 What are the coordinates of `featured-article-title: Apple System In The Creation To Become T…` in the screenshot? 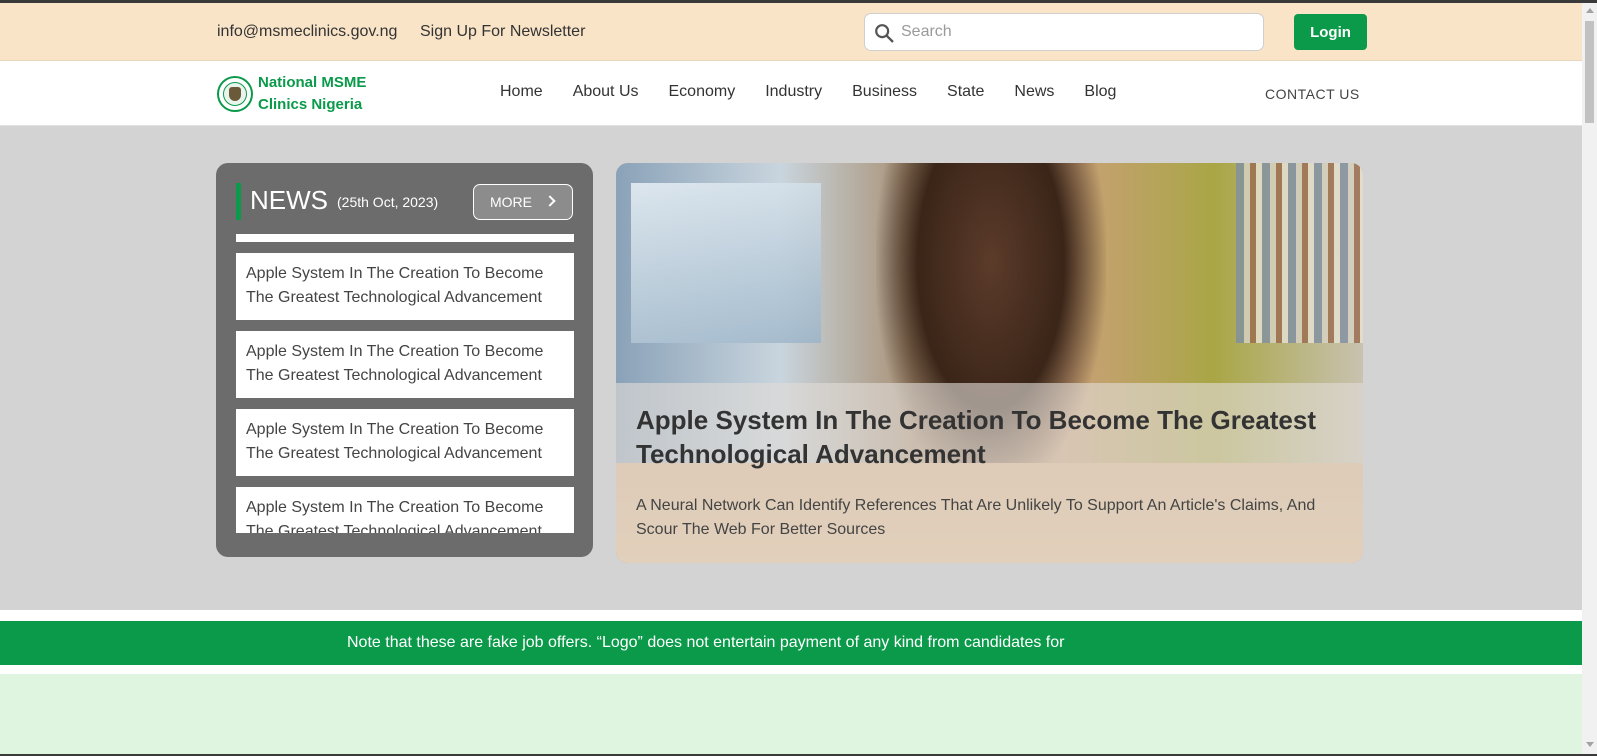 It's located at (976, 437).